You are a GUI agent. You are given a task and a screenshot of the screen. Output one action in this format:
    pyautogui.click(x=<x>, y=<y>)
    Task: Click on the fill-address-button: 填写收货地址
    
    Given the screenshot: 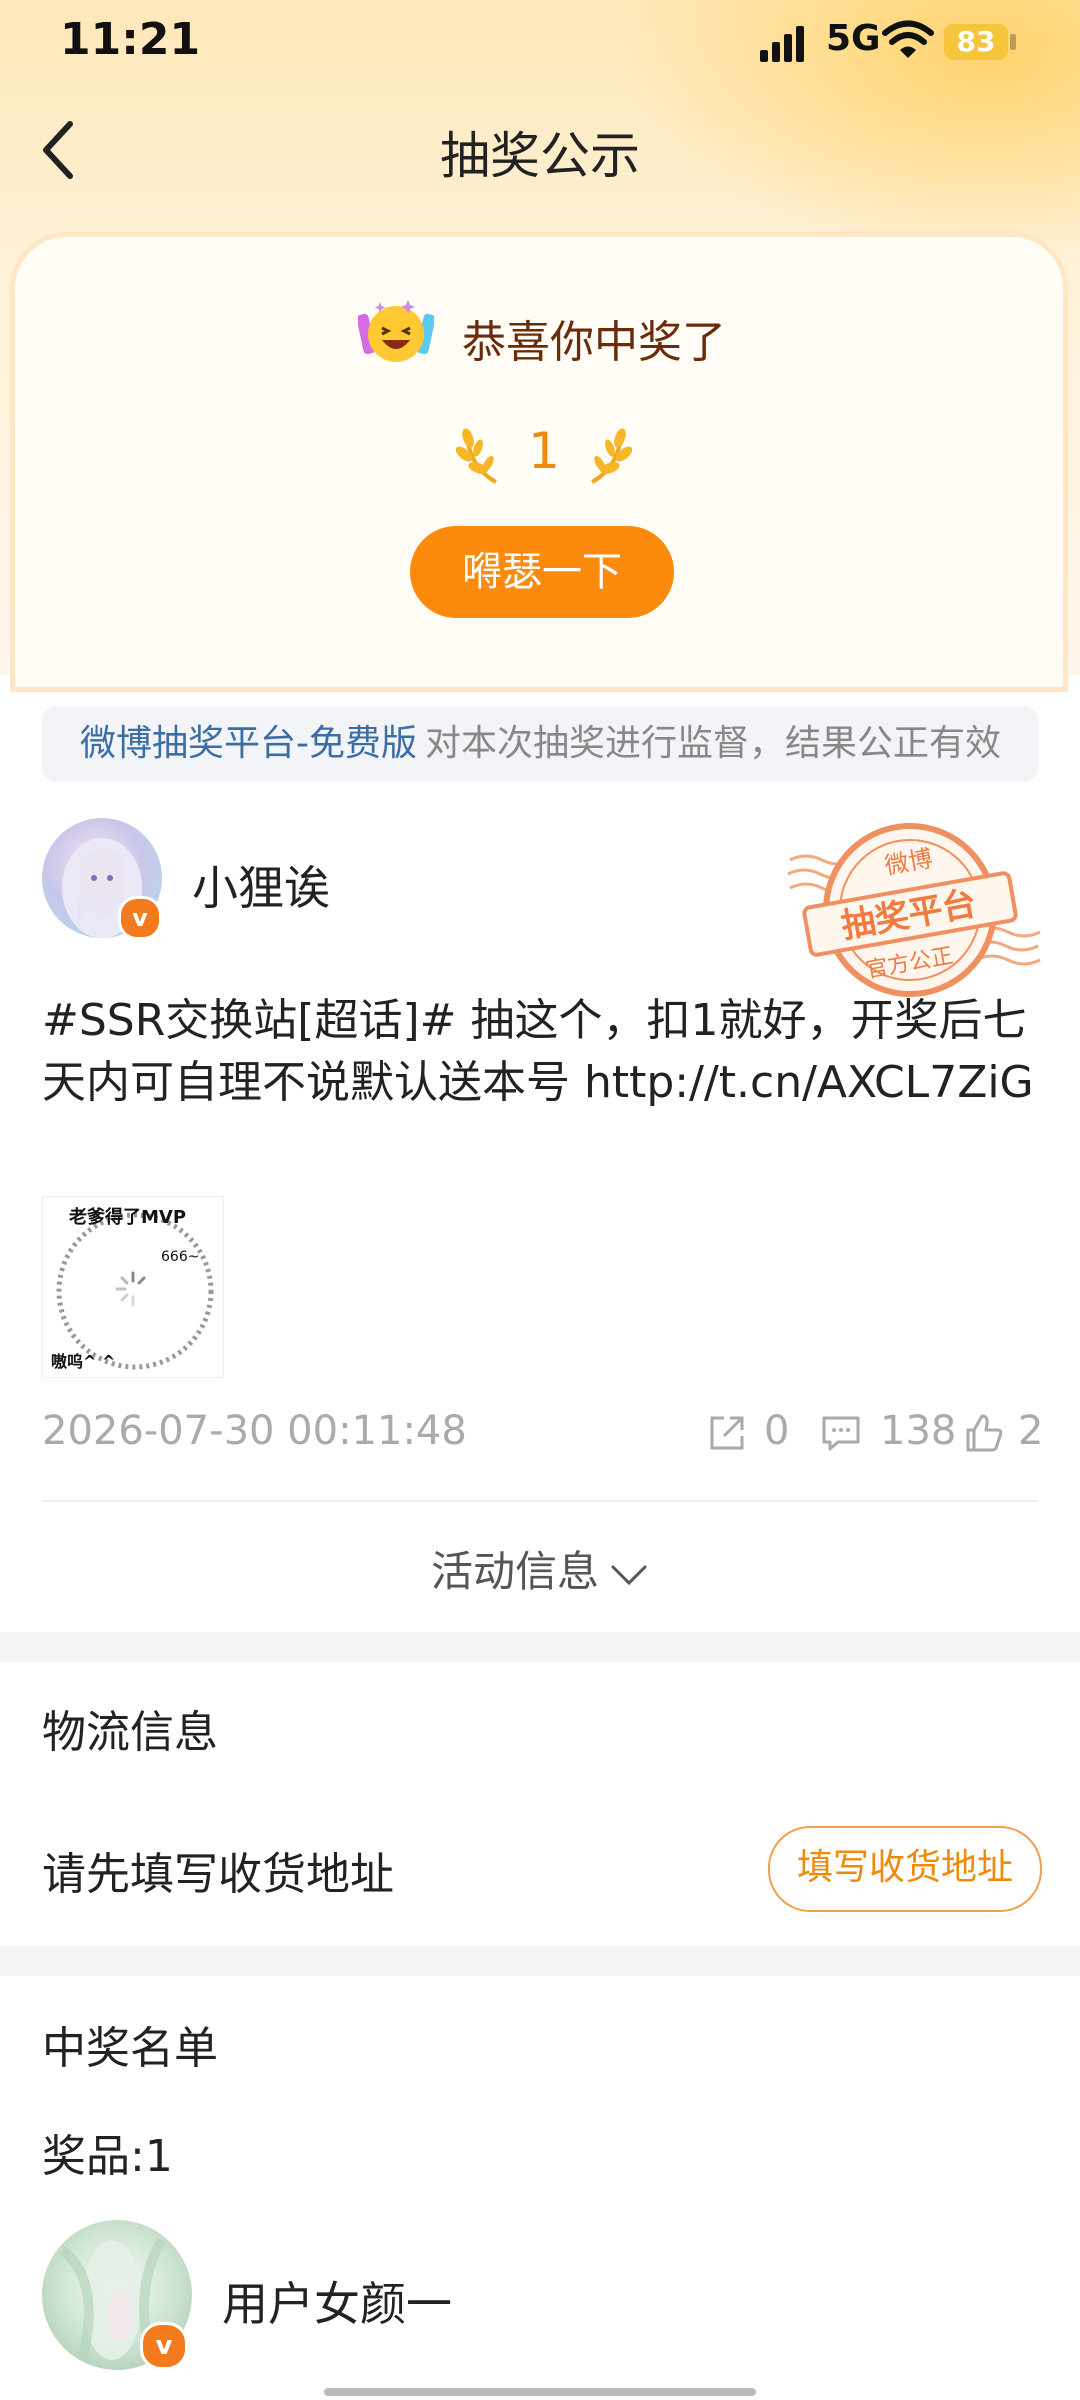 What is the action you would take?
    pyautogui.click(x=905, y=1869)
    